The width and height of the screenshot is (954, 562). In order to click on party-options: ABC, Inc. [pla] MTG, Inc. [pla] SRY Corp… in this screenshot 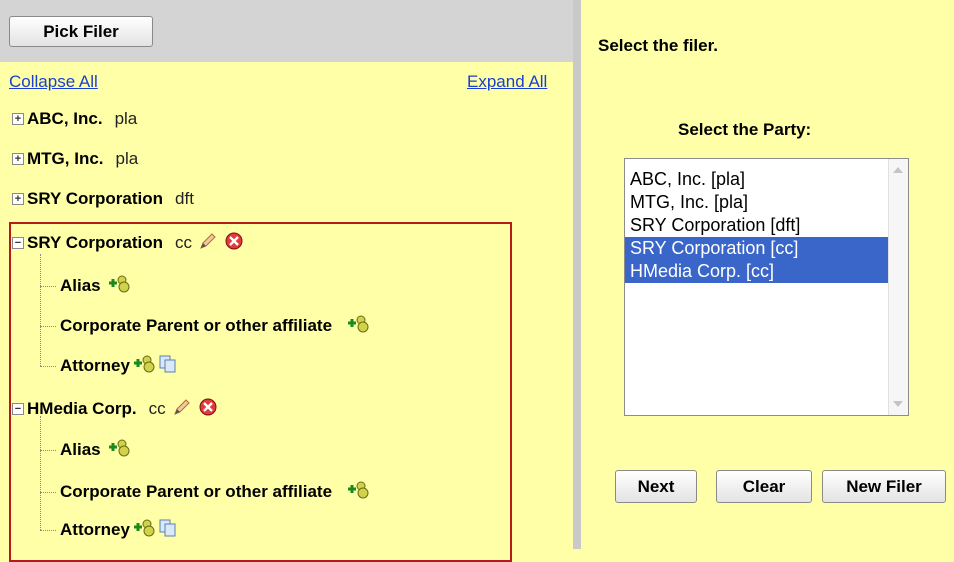, I will do `click(766, 221)`.